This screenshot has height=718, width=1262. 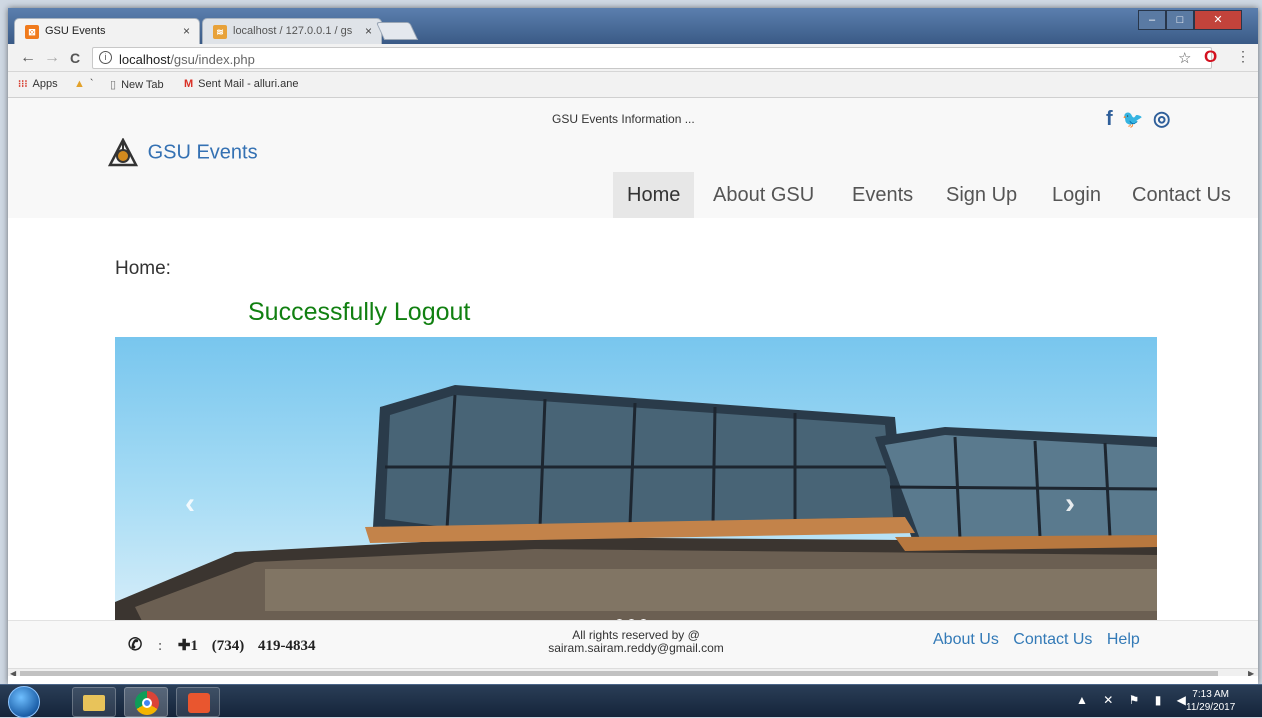 I want to click on clock-time: 7:13 AM, so click(x=1210, y=694).